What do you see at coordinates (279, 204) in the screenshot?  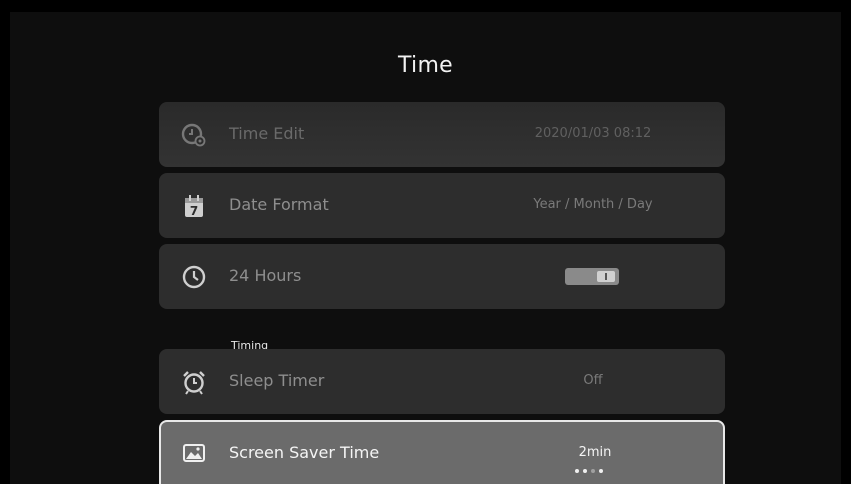 I see `date-format-label: Date Format` at bounding box center [279, 204].